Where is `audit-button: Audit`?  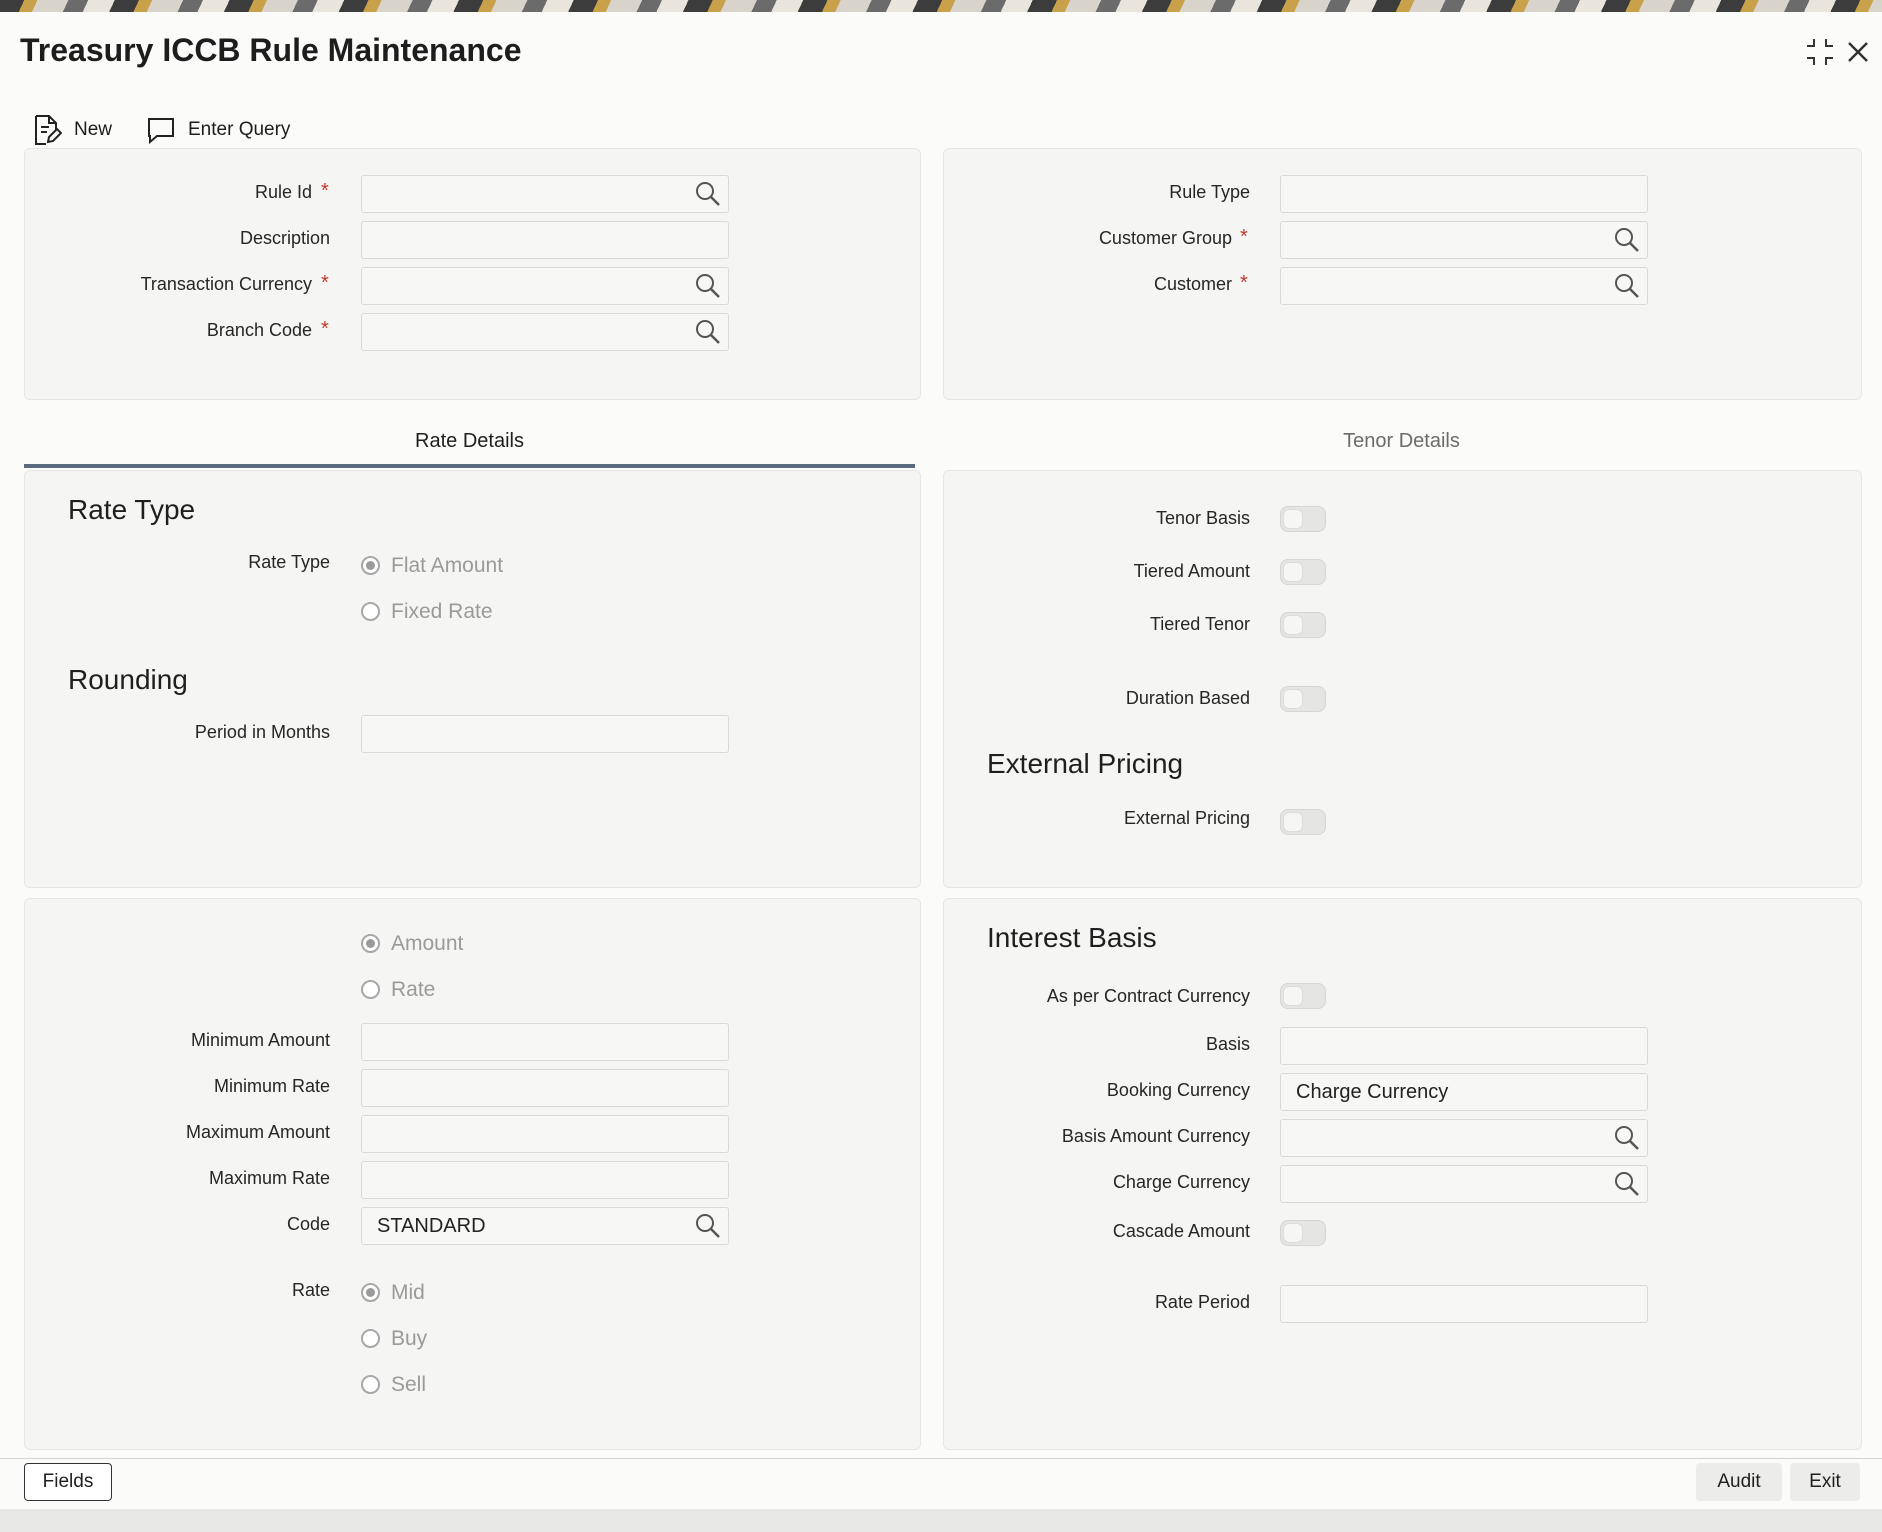 audit-button: Audit is located at coordinates (1739, 1482).